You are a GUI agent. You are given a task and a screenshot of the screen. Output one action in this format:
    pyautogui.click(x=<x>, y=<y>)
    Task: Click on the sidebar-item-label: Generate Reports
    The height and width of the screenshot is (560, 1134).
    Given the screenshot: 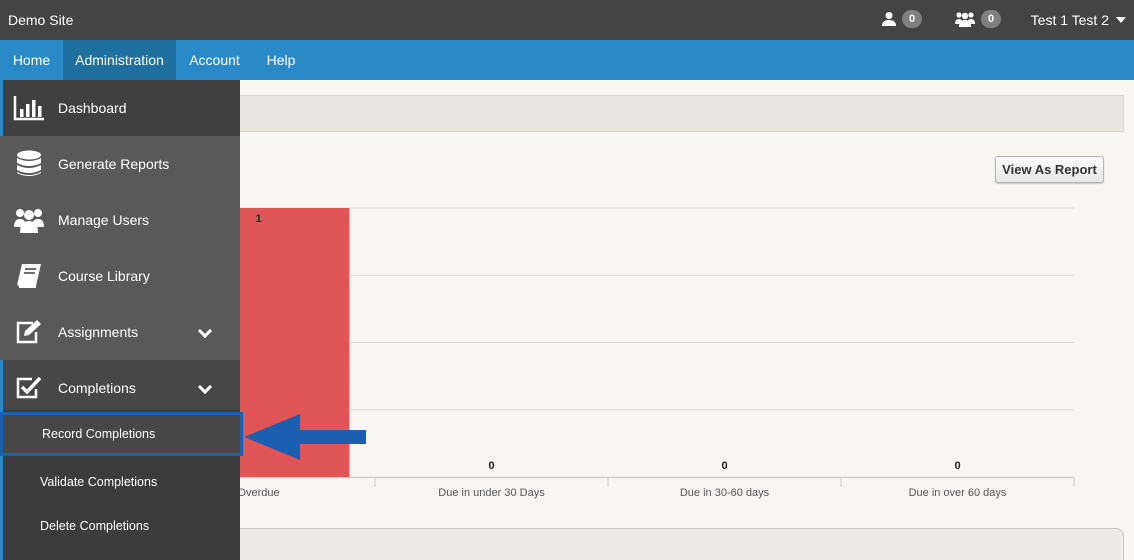 What is the action you would take?
    pyautogui.click(x=114, y=164)
    